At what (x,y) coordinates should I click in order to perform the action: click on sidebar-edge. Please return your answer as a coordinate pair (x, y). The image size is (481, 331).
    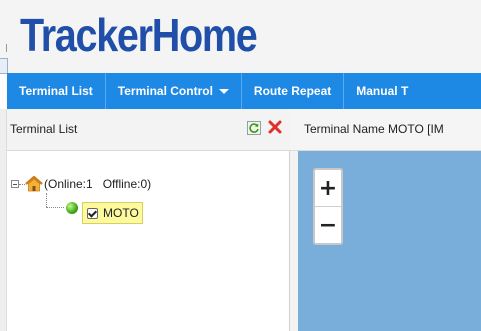
    Looking at the image, I should click on (3, 220).